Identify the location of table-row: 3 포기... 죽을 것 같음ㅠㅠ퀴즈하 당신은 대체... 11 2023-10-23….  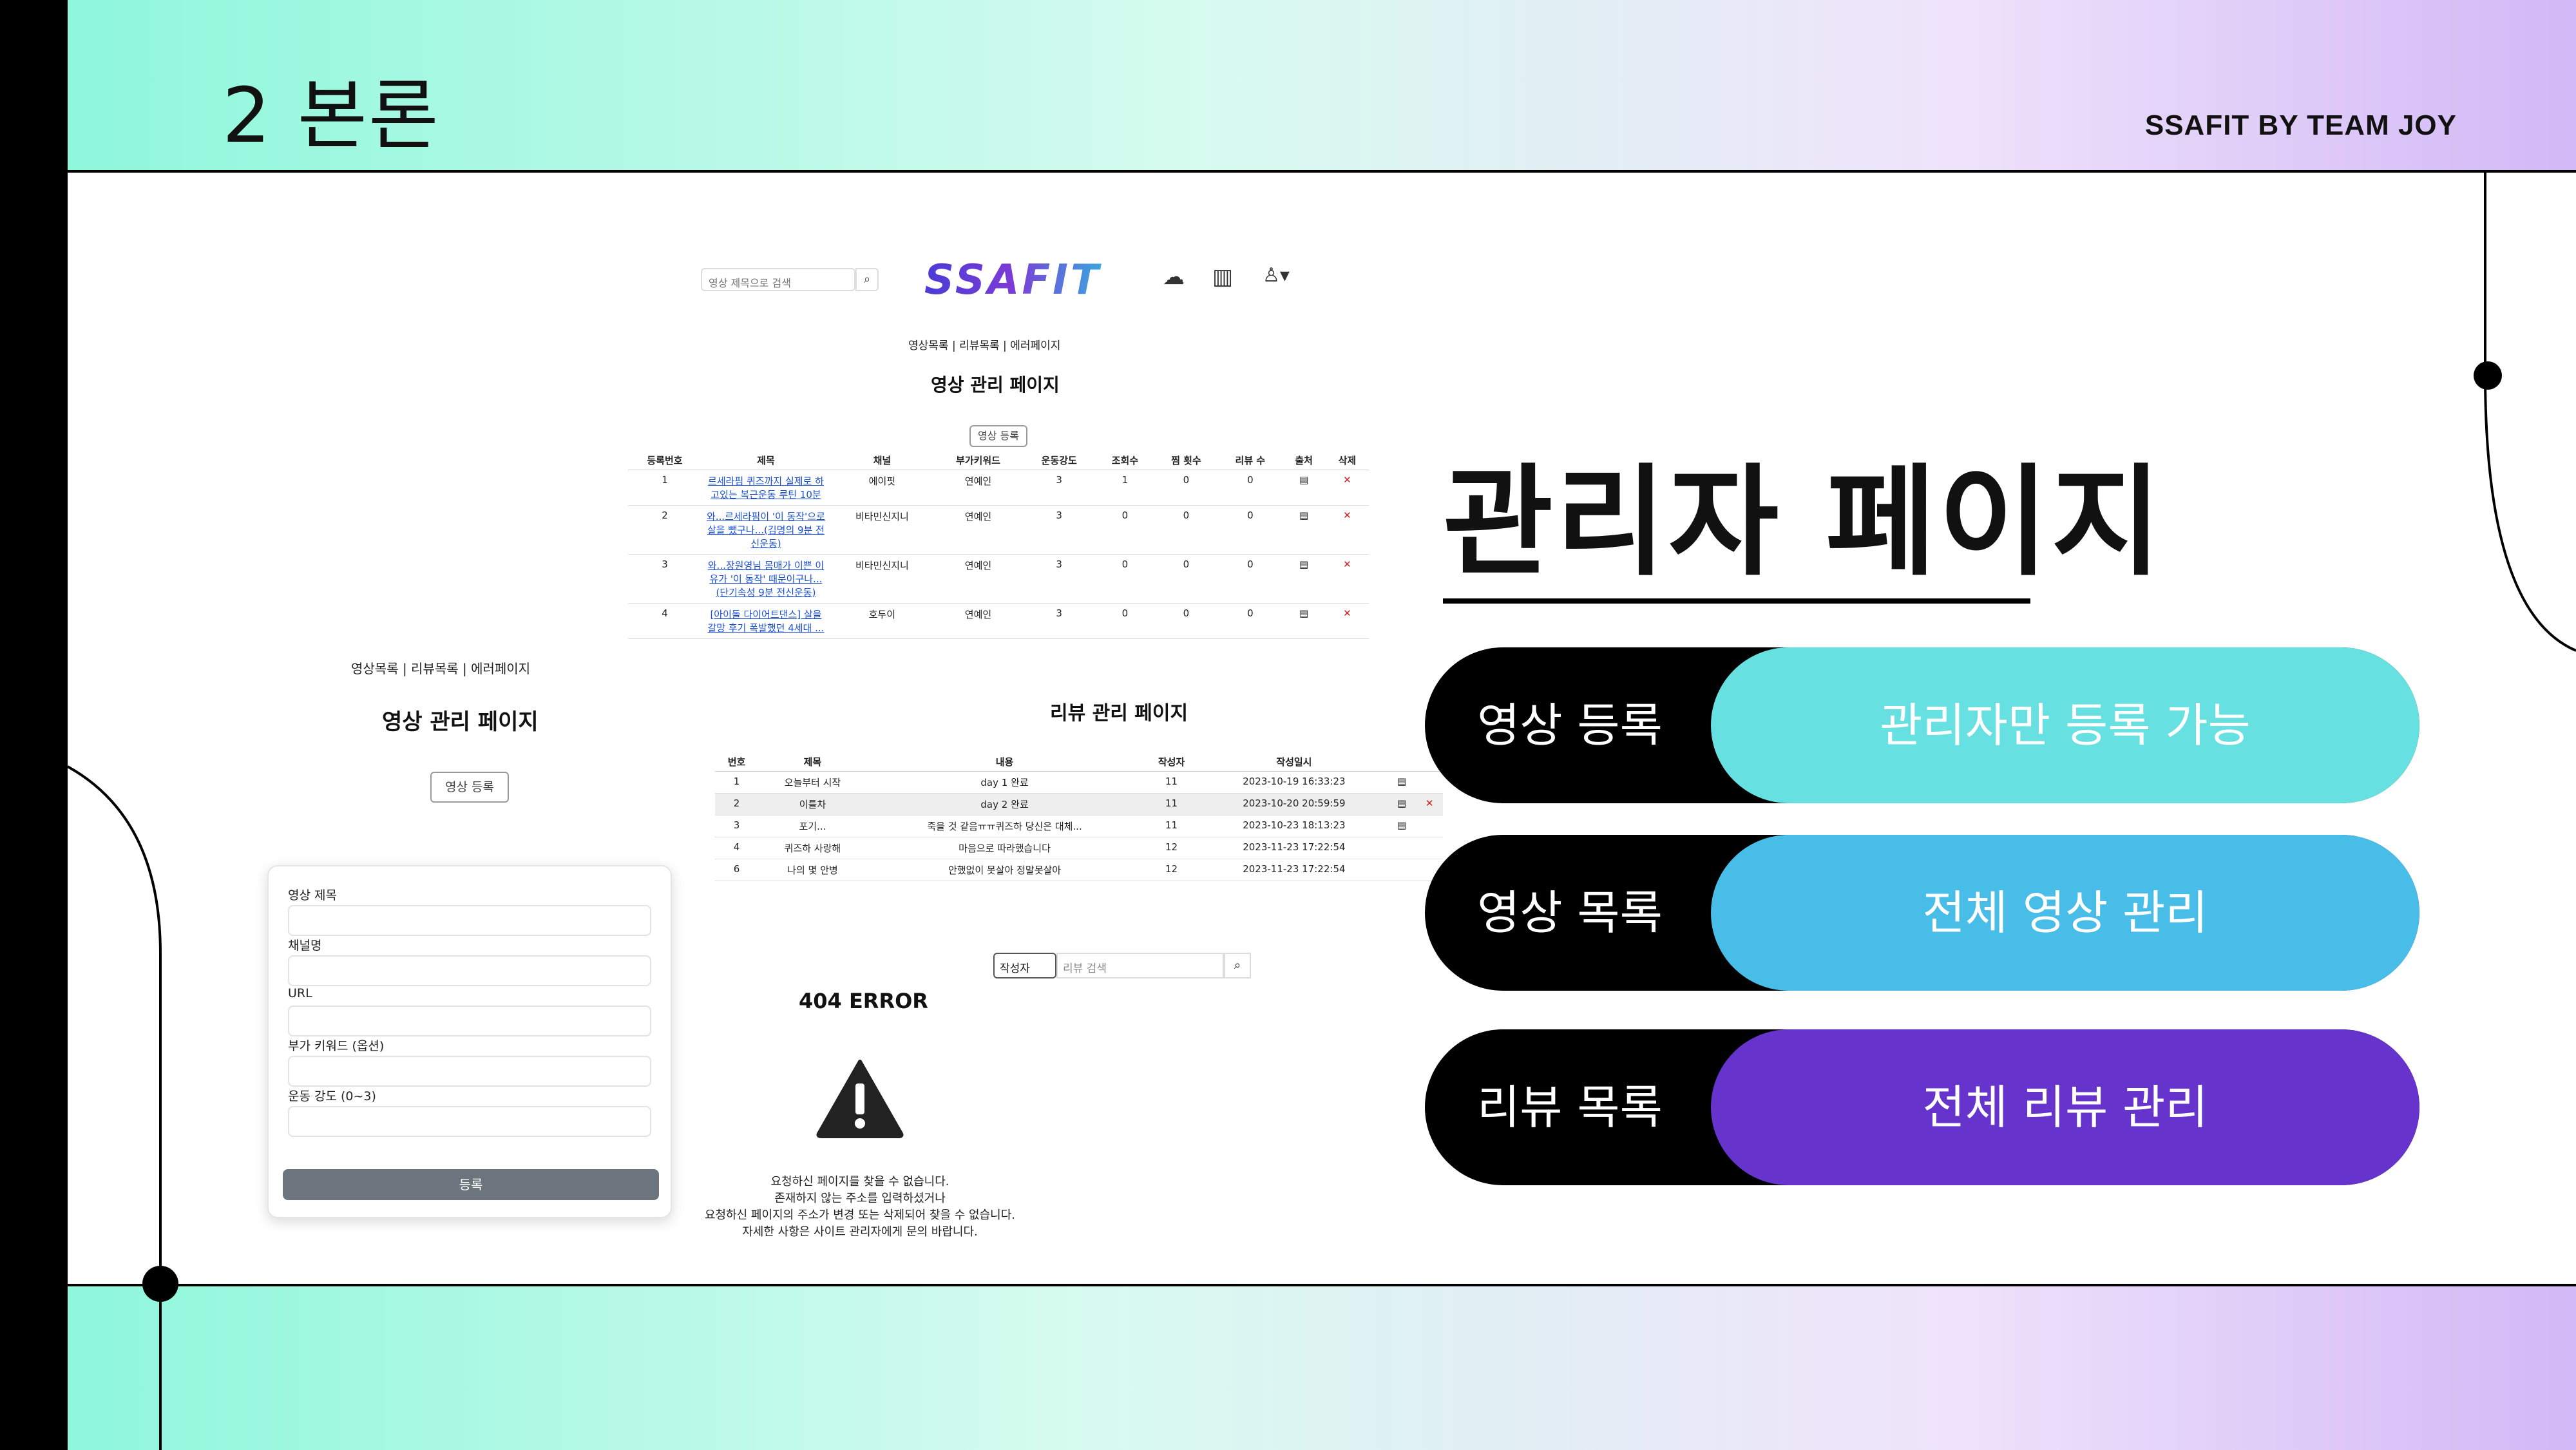
(1079, 826).